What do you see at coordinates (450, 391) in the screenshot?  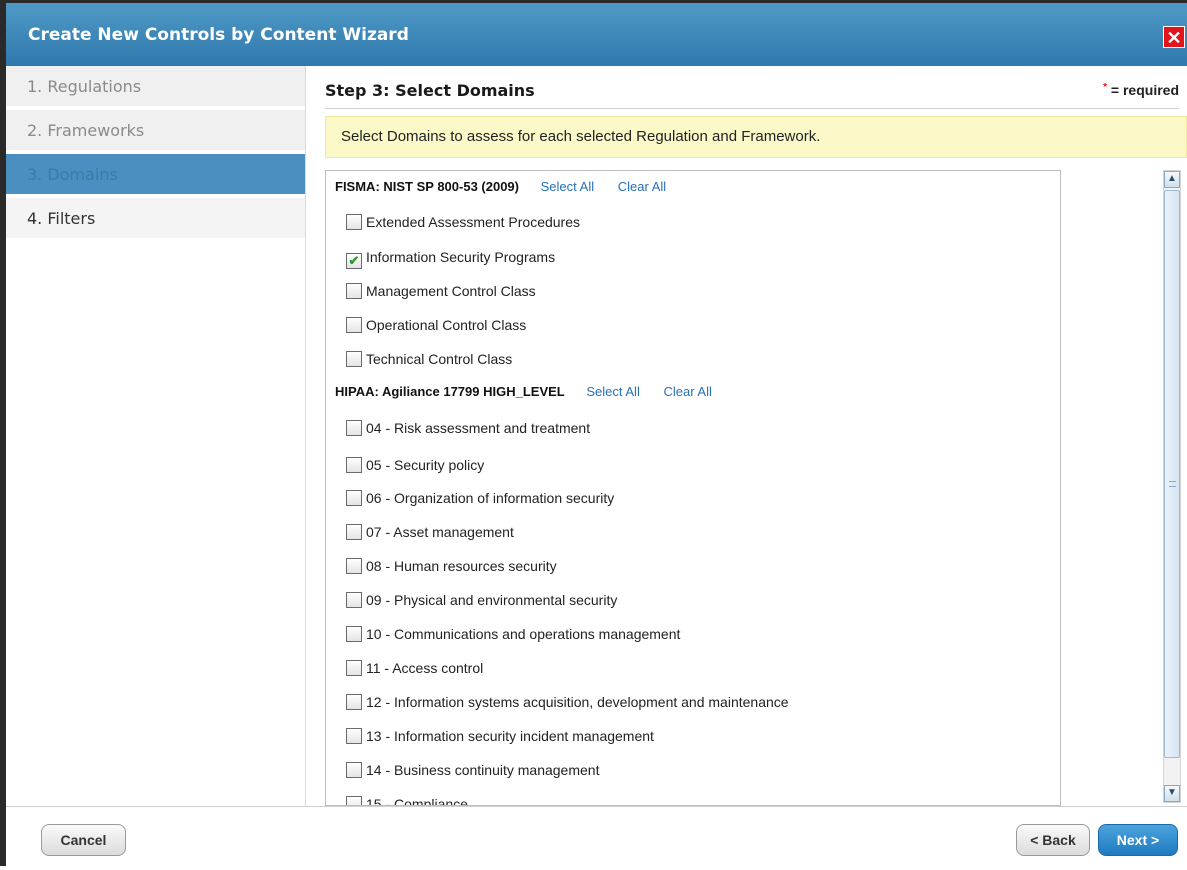 I see `group-name: HIPAA: Agiliance 17799 HIGH_LEVEL` at bounding box center [450, 391].